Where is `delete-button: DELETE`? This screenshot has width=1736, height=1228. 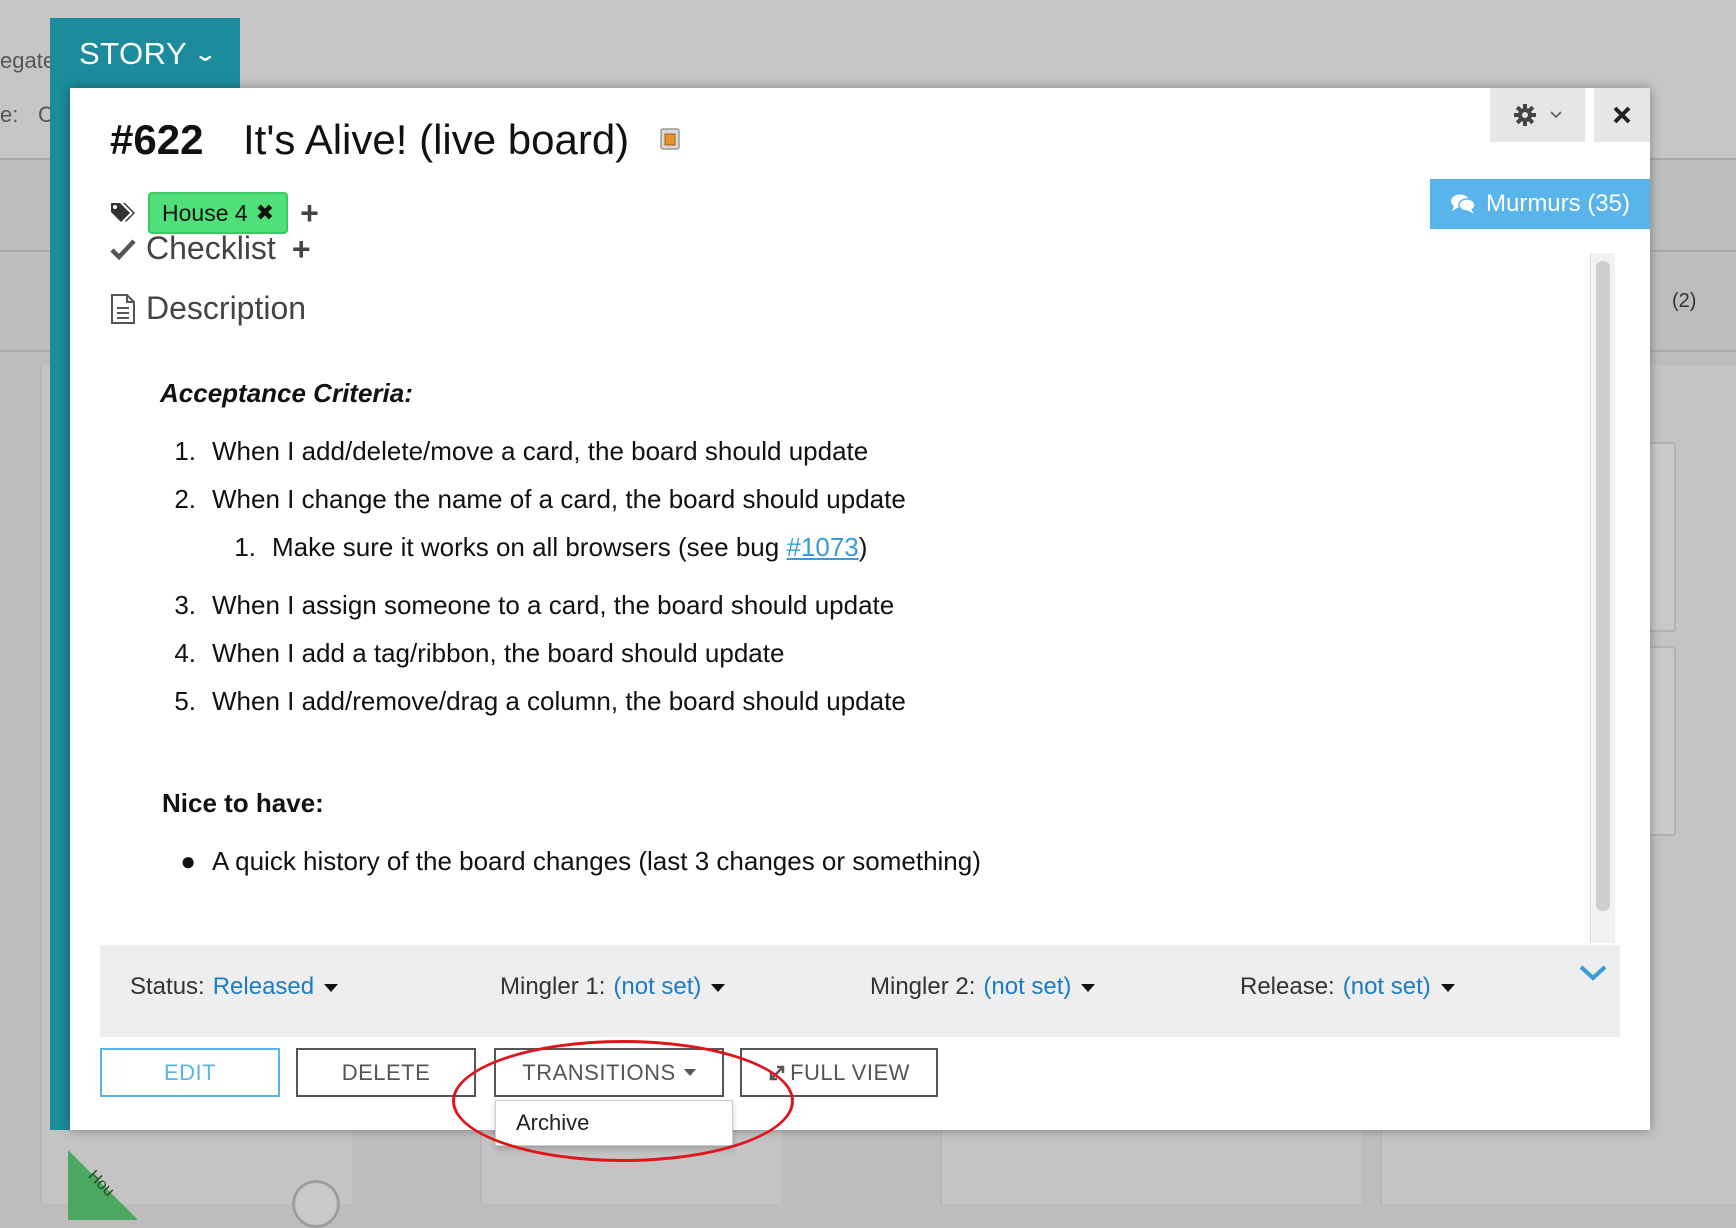
delete-button: DELETE is located at coordinates (386, 1072).